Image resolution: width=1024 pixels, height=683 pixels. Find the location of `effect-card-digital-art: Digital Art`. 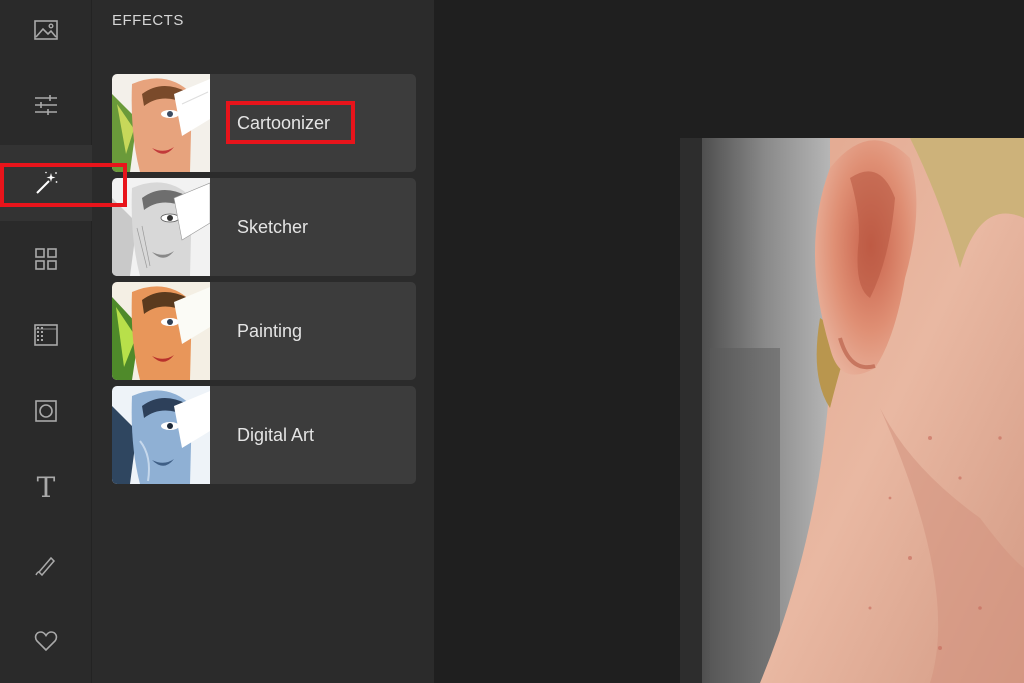

effect-card-digital-art: Digital Art is located at coordinates (264, 435).